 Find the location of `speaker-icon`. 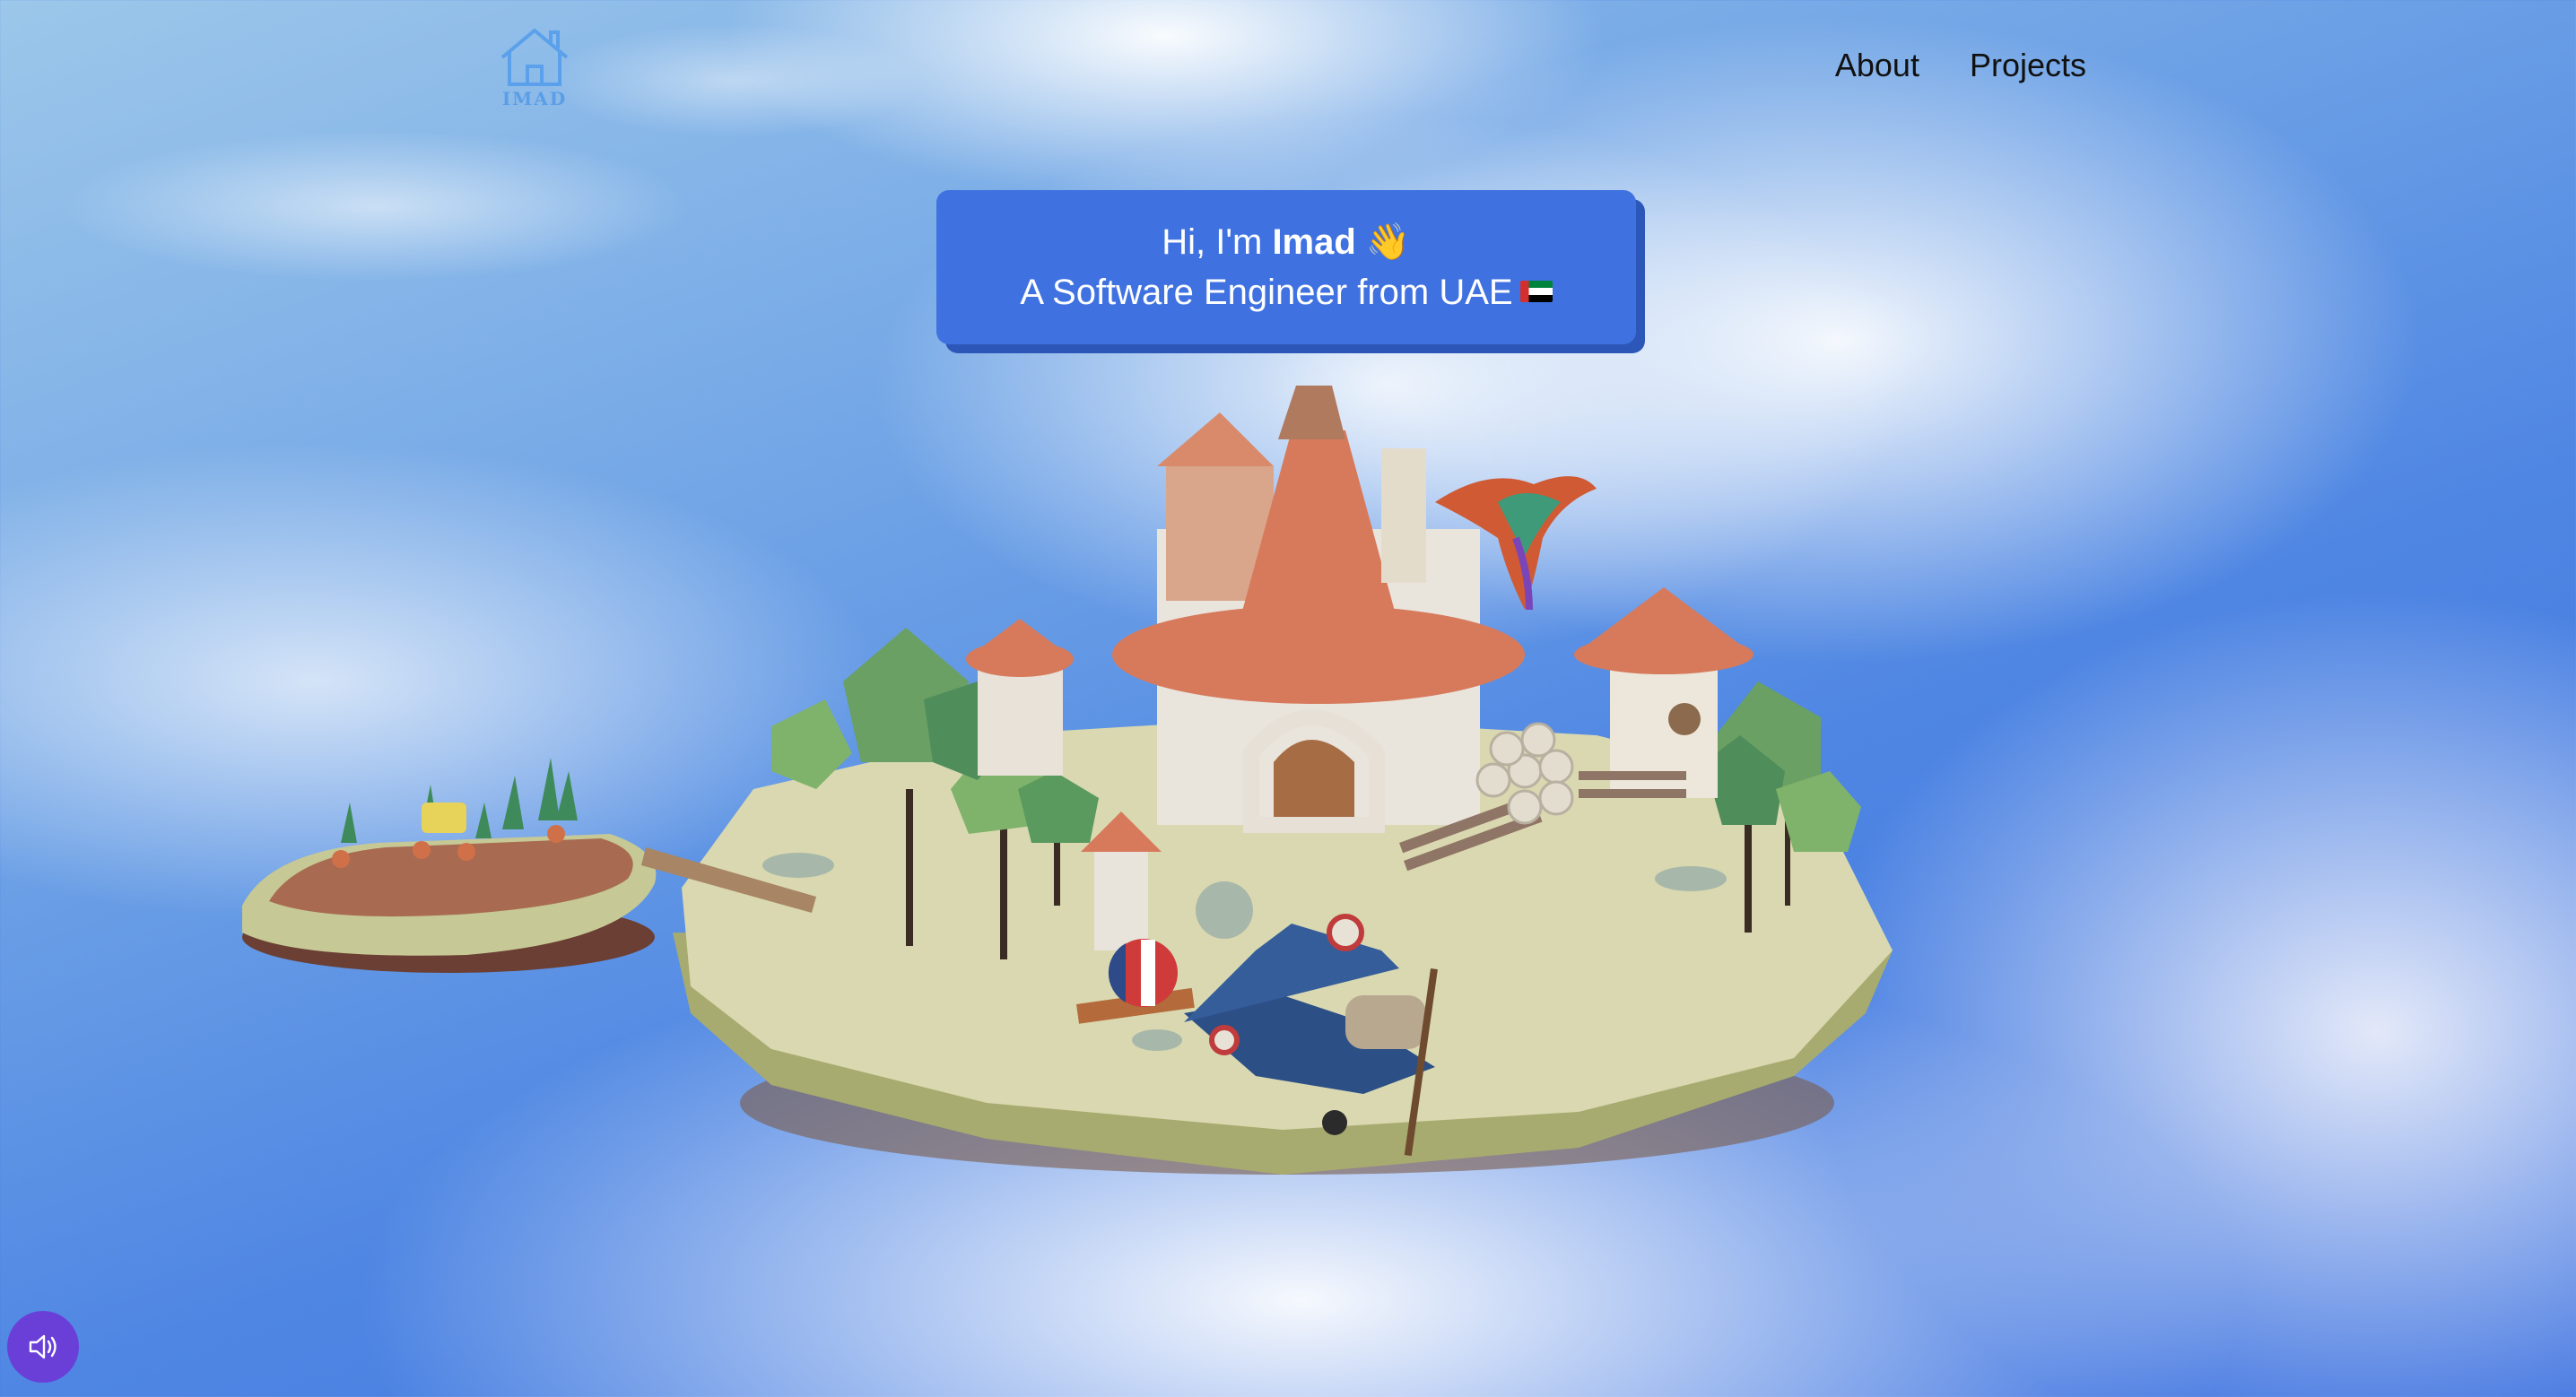

speaker-icon is located at coordinates (43, 1346).